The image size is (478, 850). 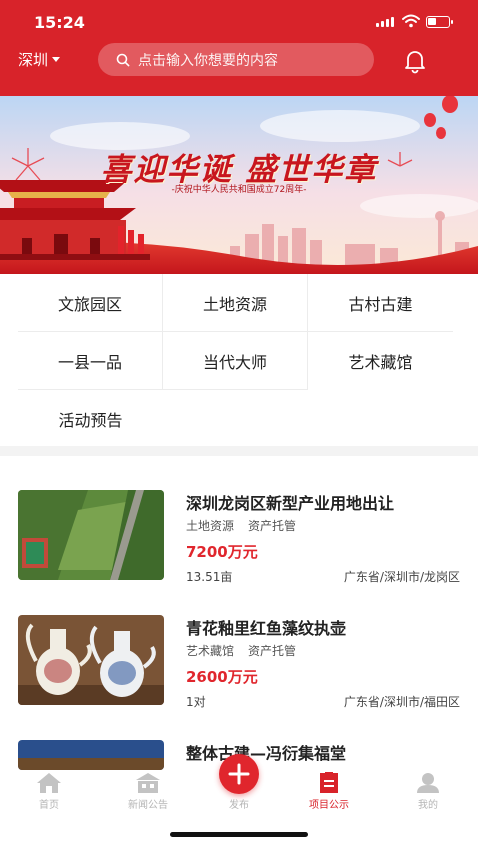 I want to click on tab-label: 项目公示, so click(x=329, y=805).